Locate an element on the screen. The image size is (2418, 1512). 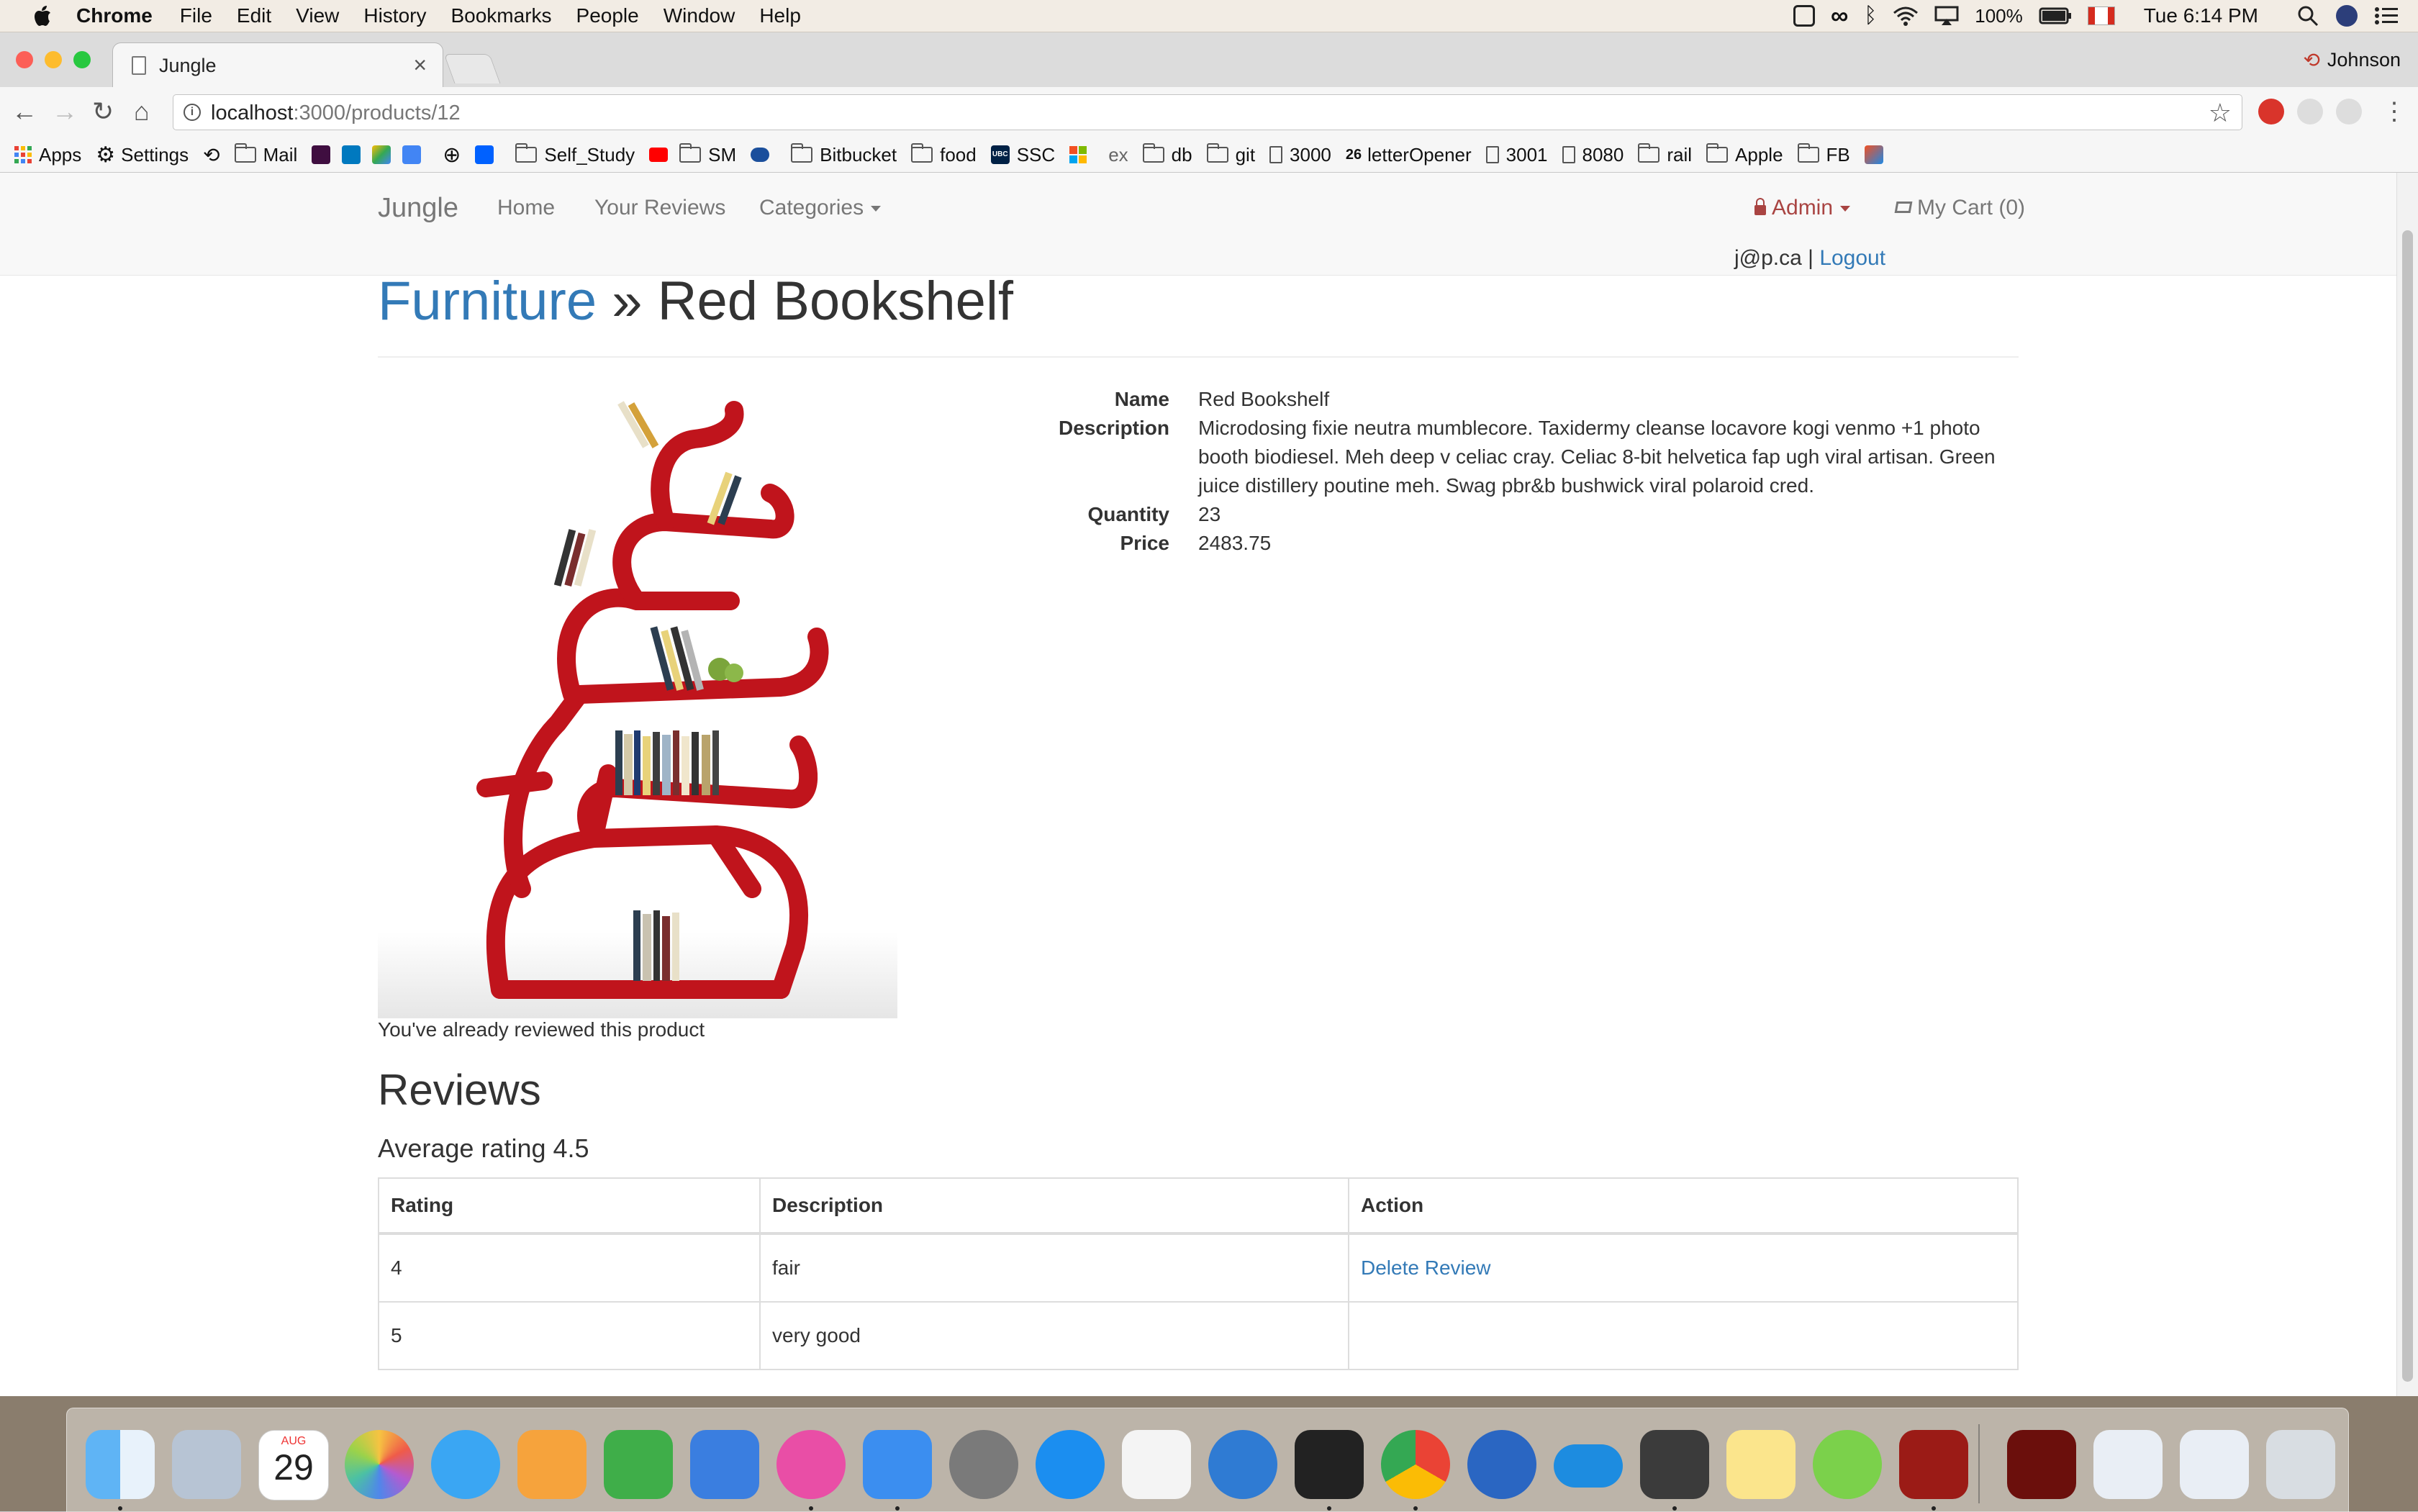
bookmark-star-icon: ☆ is located at coordinates (2220, 113).